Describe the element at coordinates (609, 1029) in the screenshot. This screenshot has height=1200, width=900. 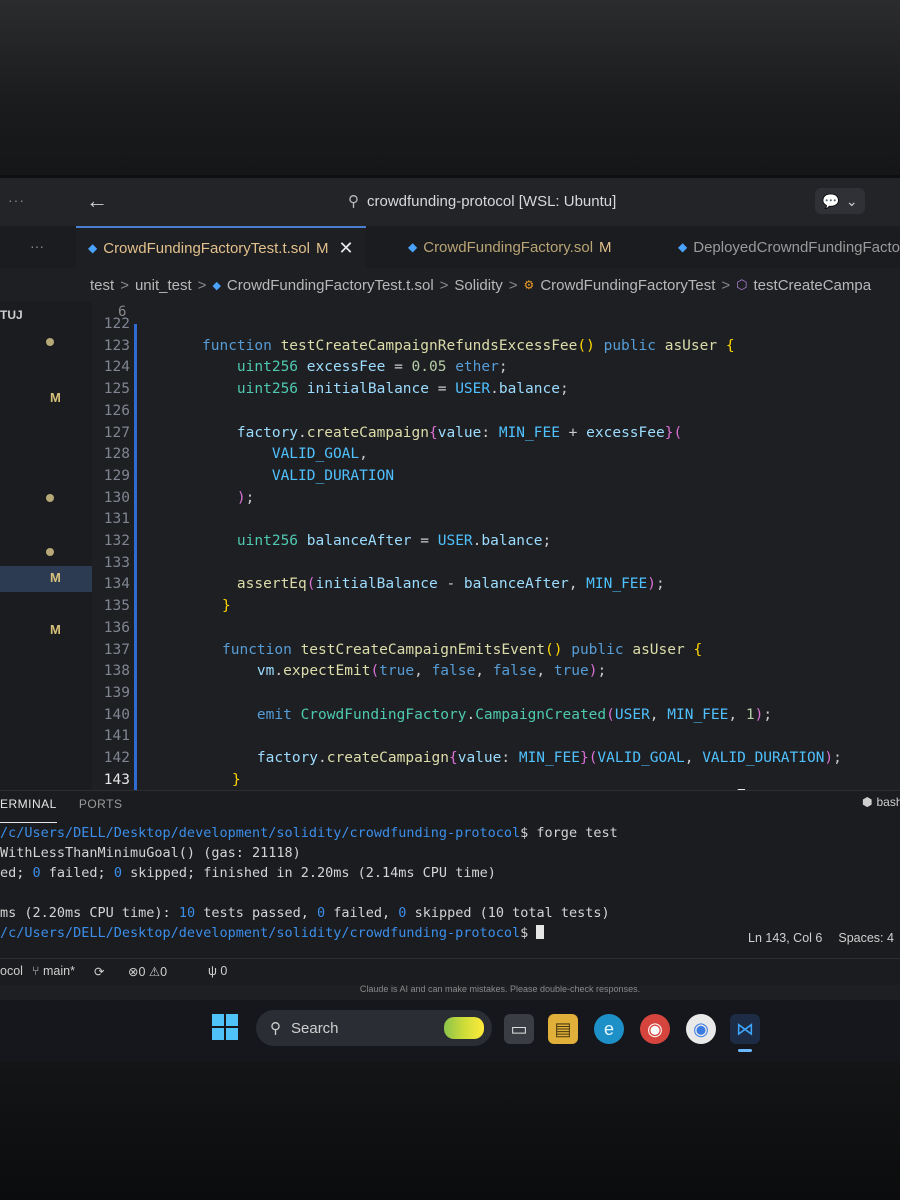
I see `edge-browser-icon: e` at that location.